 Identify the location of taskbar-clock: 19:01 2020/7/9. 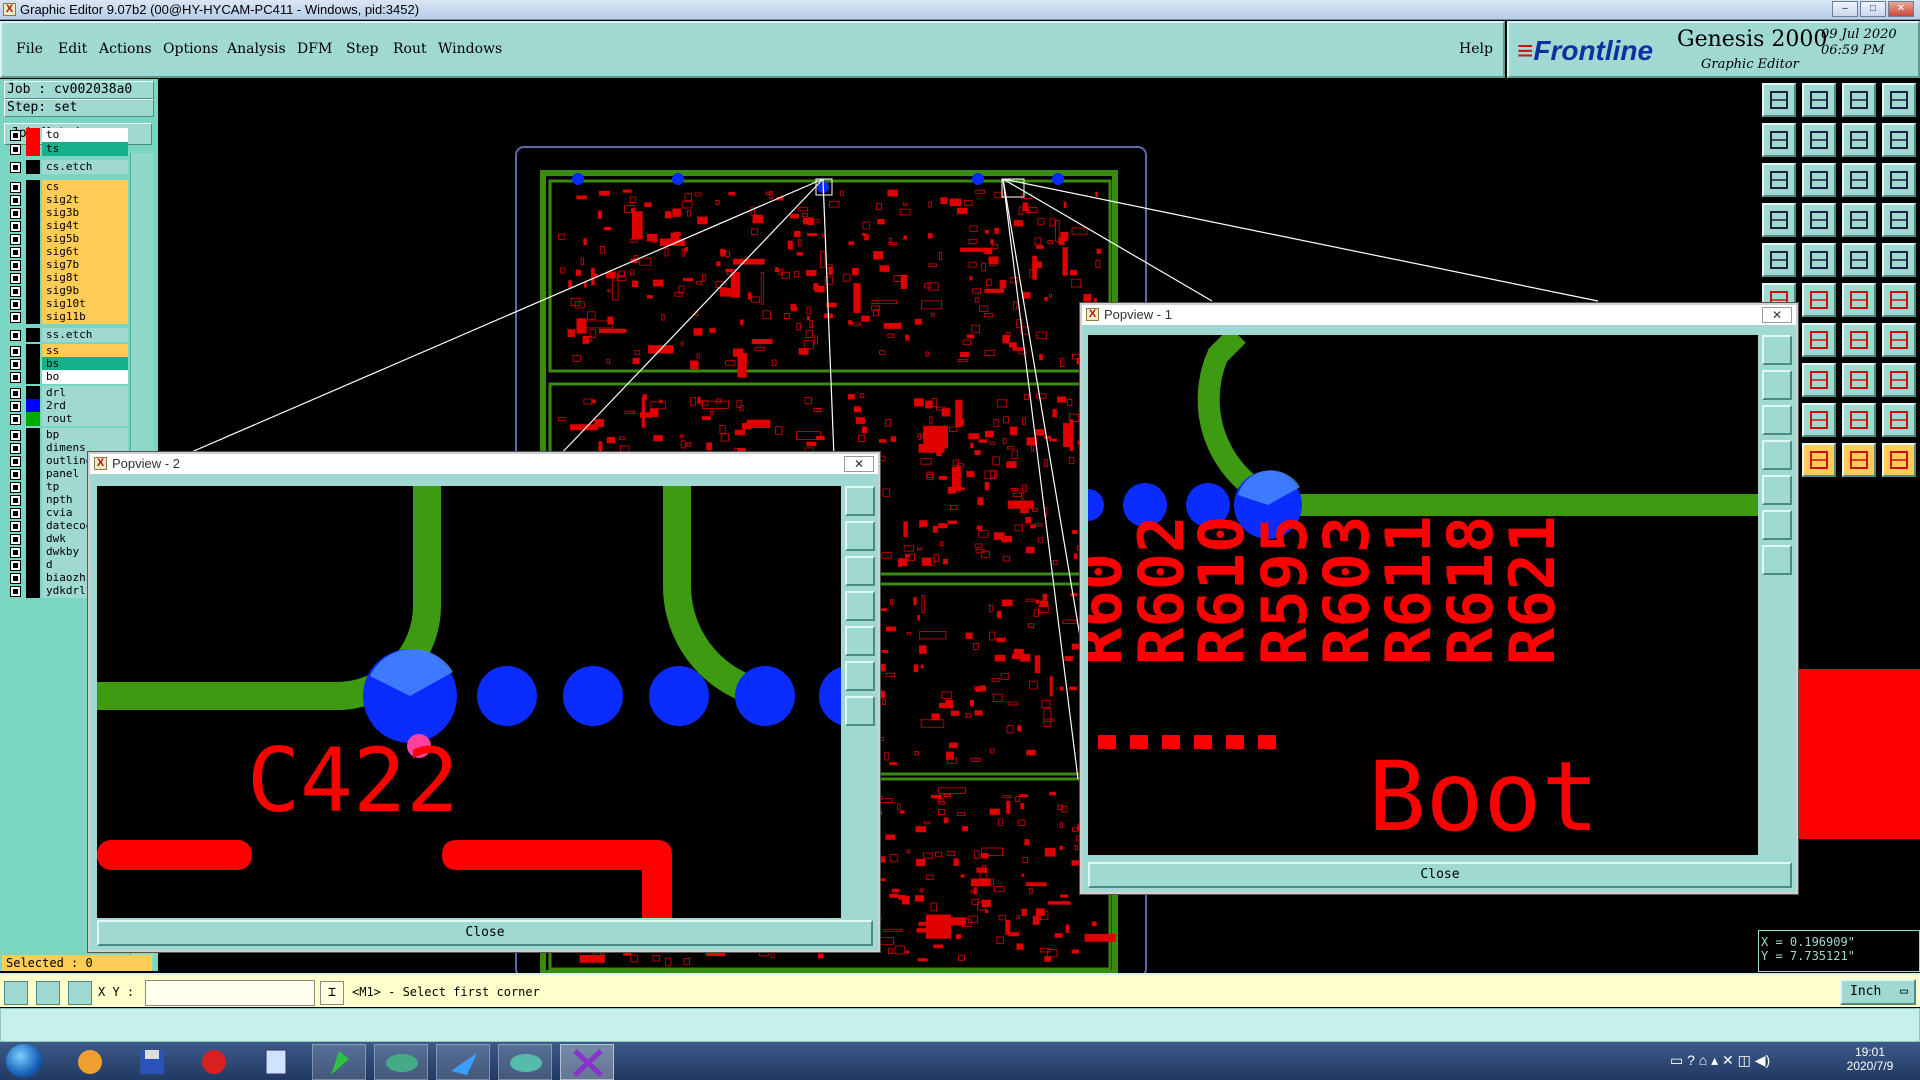
(1870, 1059).